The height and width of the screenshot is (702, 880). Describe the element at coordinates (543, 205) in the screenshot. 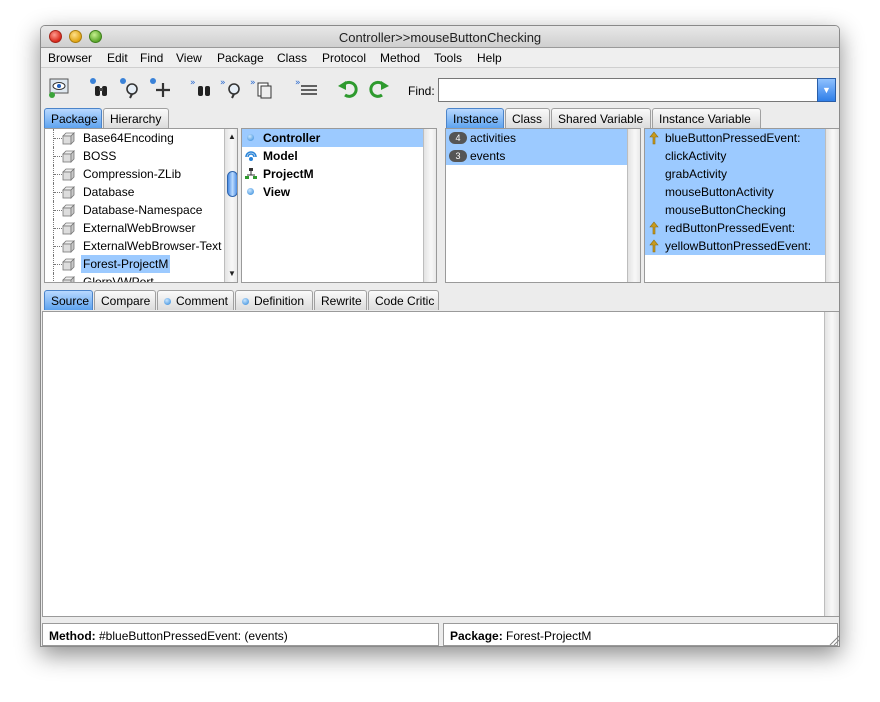

I see `protocol-list: 4 activities 3 events` at that location.